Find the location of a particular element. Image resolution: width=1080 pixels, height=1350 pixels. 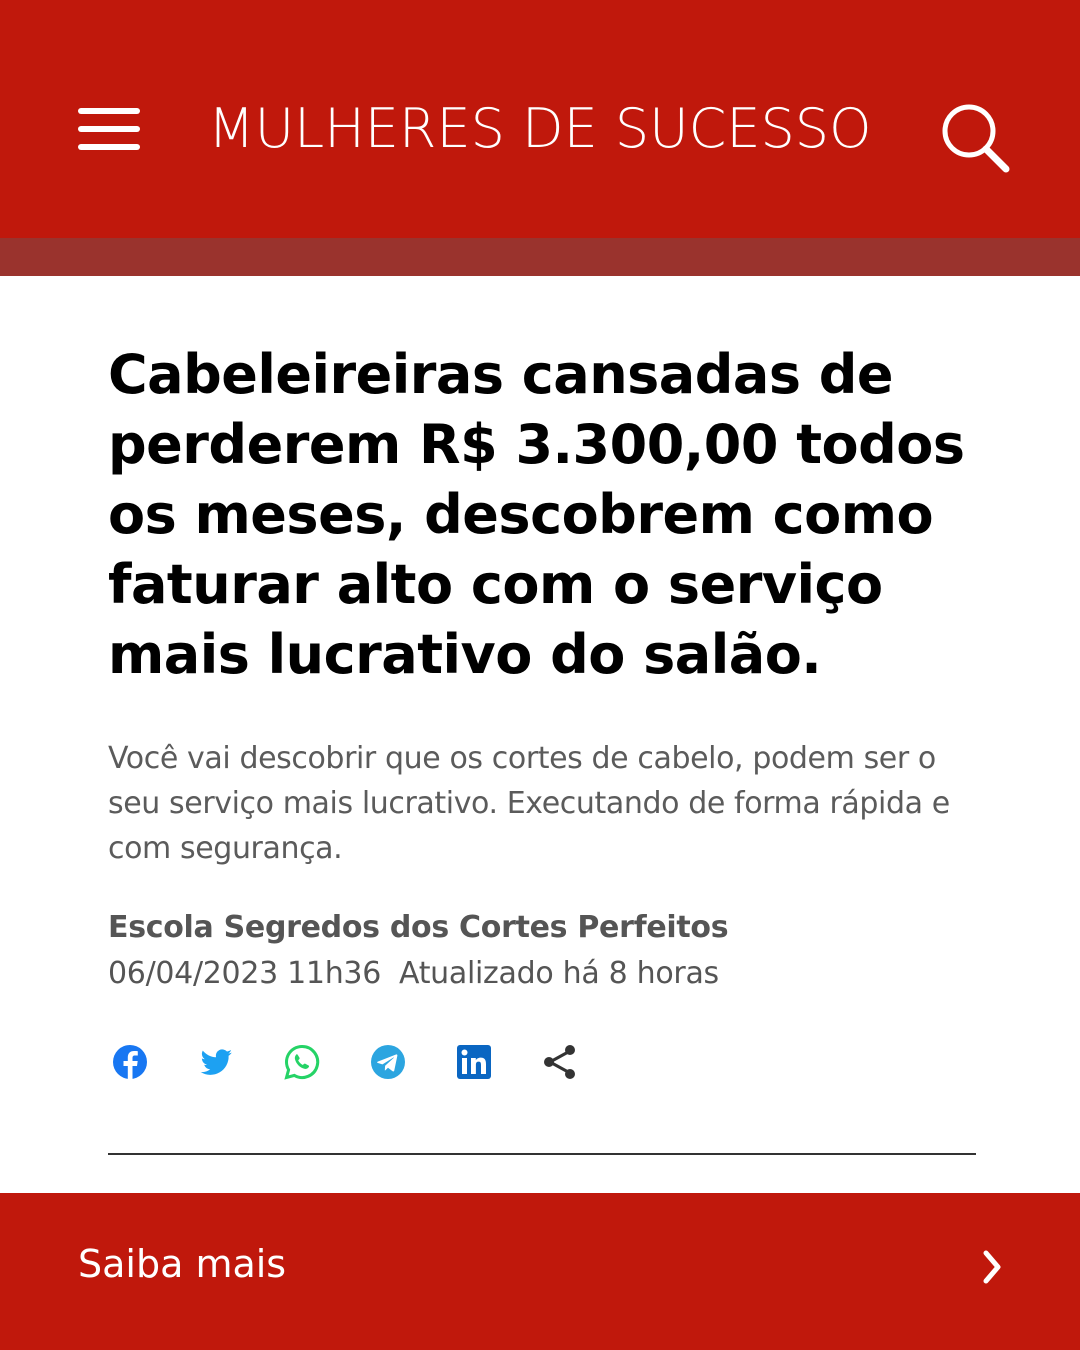

search-icon is located at coordinates (976, 138).